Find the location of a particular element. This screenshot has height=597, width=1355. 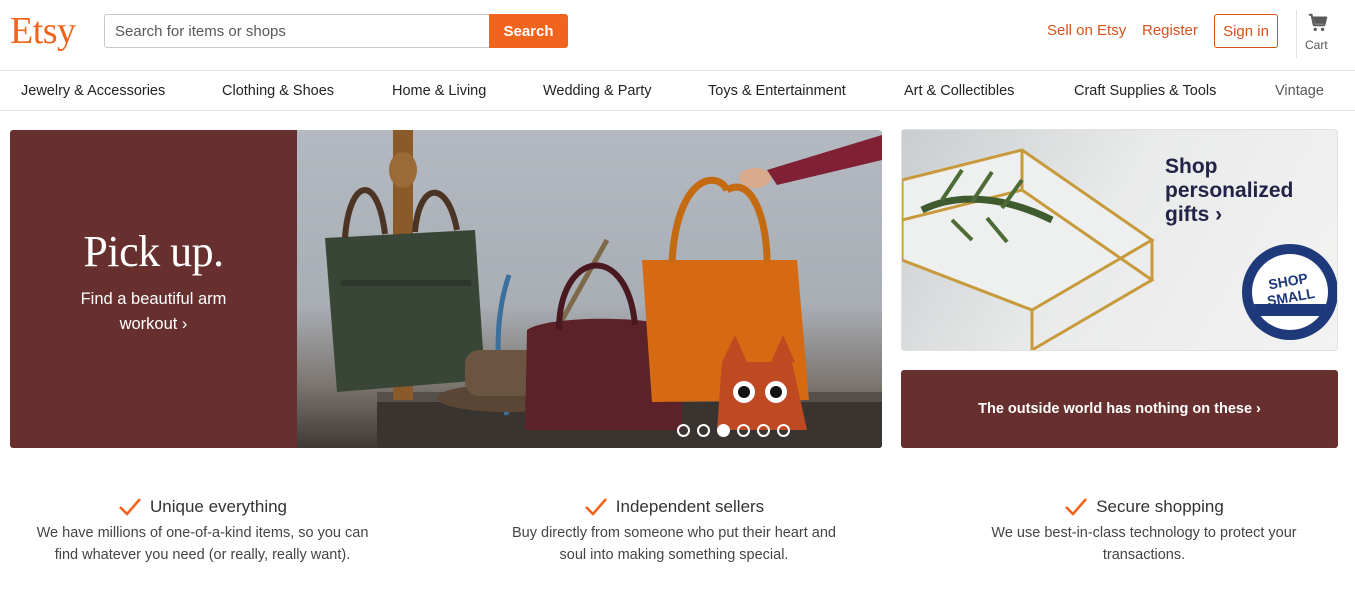

etsy-logo: Etsy is located at coordinates (43, 31).